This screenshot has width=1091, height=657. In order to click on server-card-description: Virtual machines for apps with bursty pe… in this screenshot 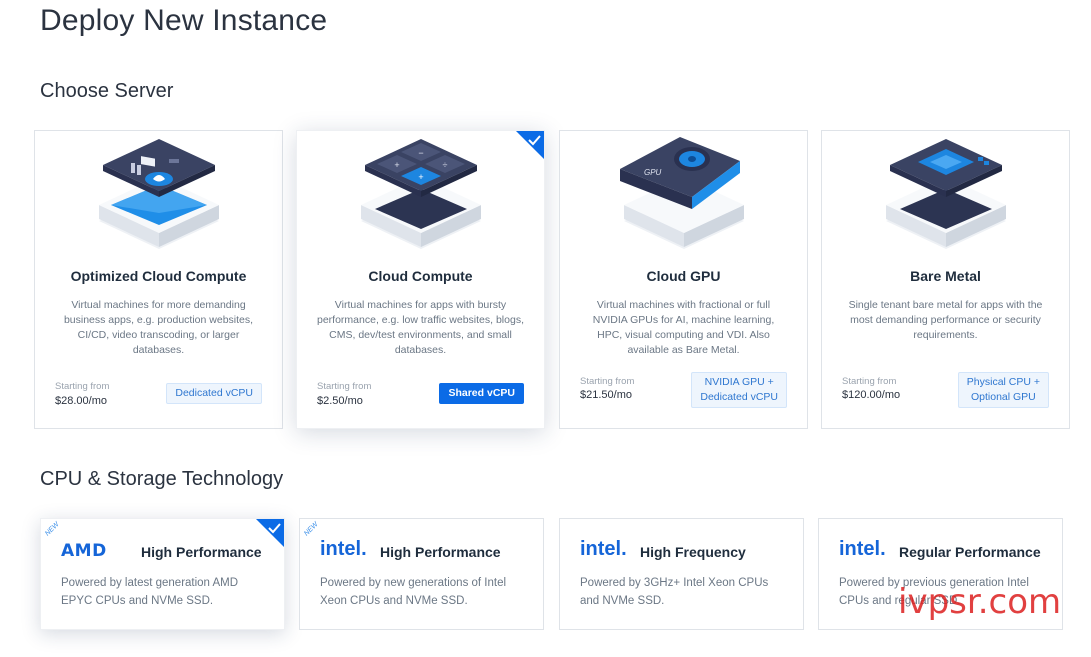, I will do `click(420, 327)`.